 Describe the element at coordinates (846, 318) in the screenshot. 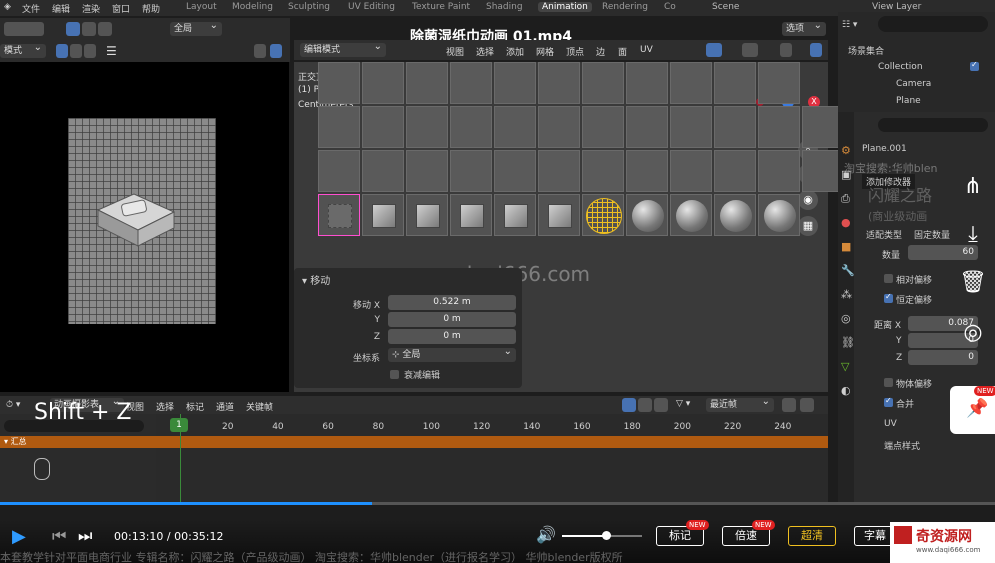

I see `physics-tab-icon: ◎` at that location.